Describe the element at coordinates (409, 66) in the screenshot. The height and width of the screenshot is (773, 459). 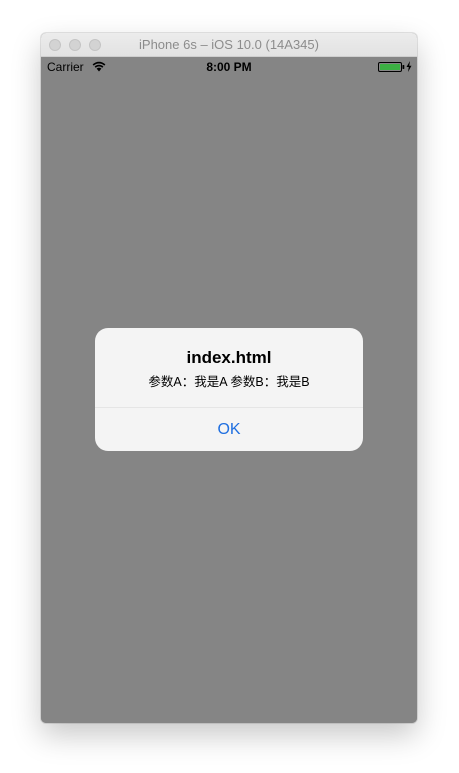
I see `charging-icon` at that location.